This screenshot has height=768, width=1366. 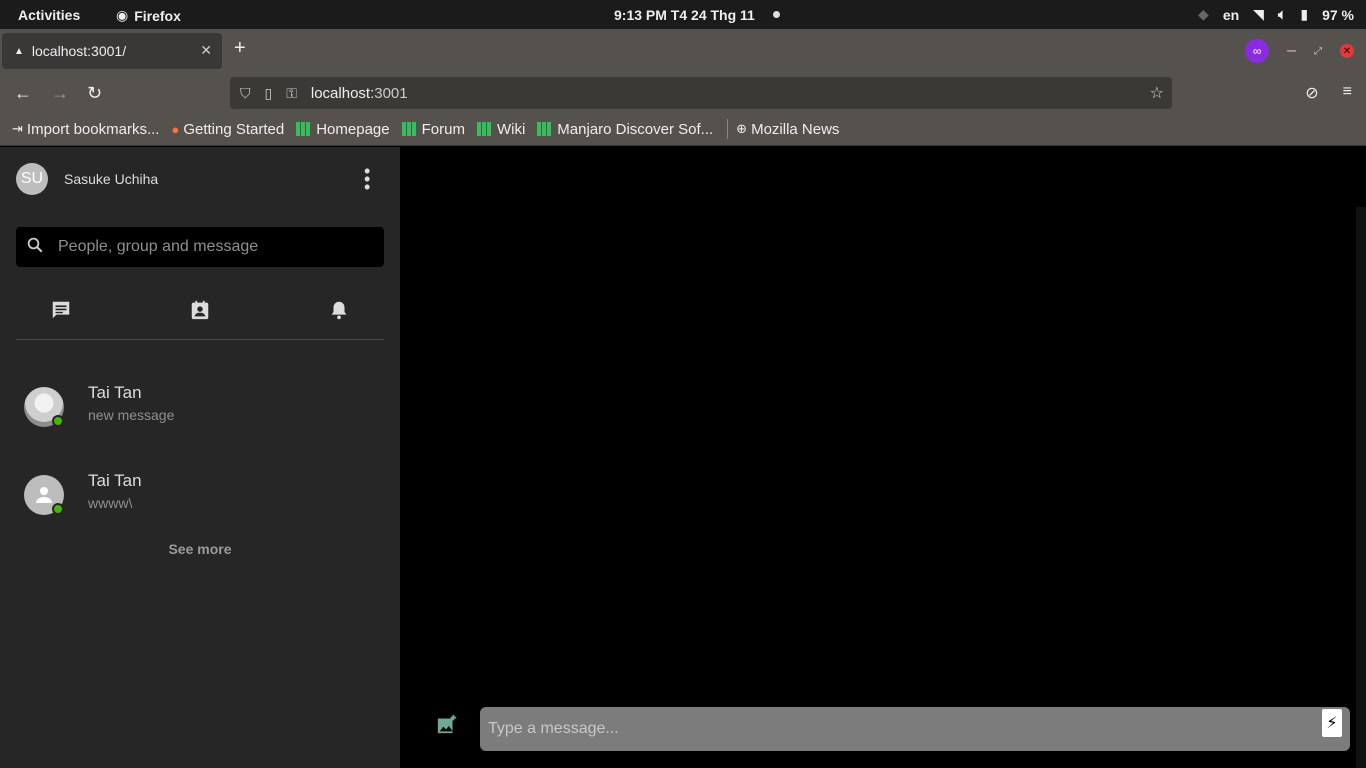 What do you see at coordinates (269, 93) in the screenshot?
I see `page-icon: ▯` at bounding box center [269, 93].